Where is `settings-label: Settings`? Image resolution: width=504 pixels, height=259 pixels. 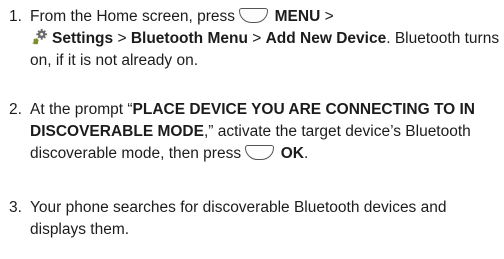 settings-label: Settings is located at coordinates (83, 38).